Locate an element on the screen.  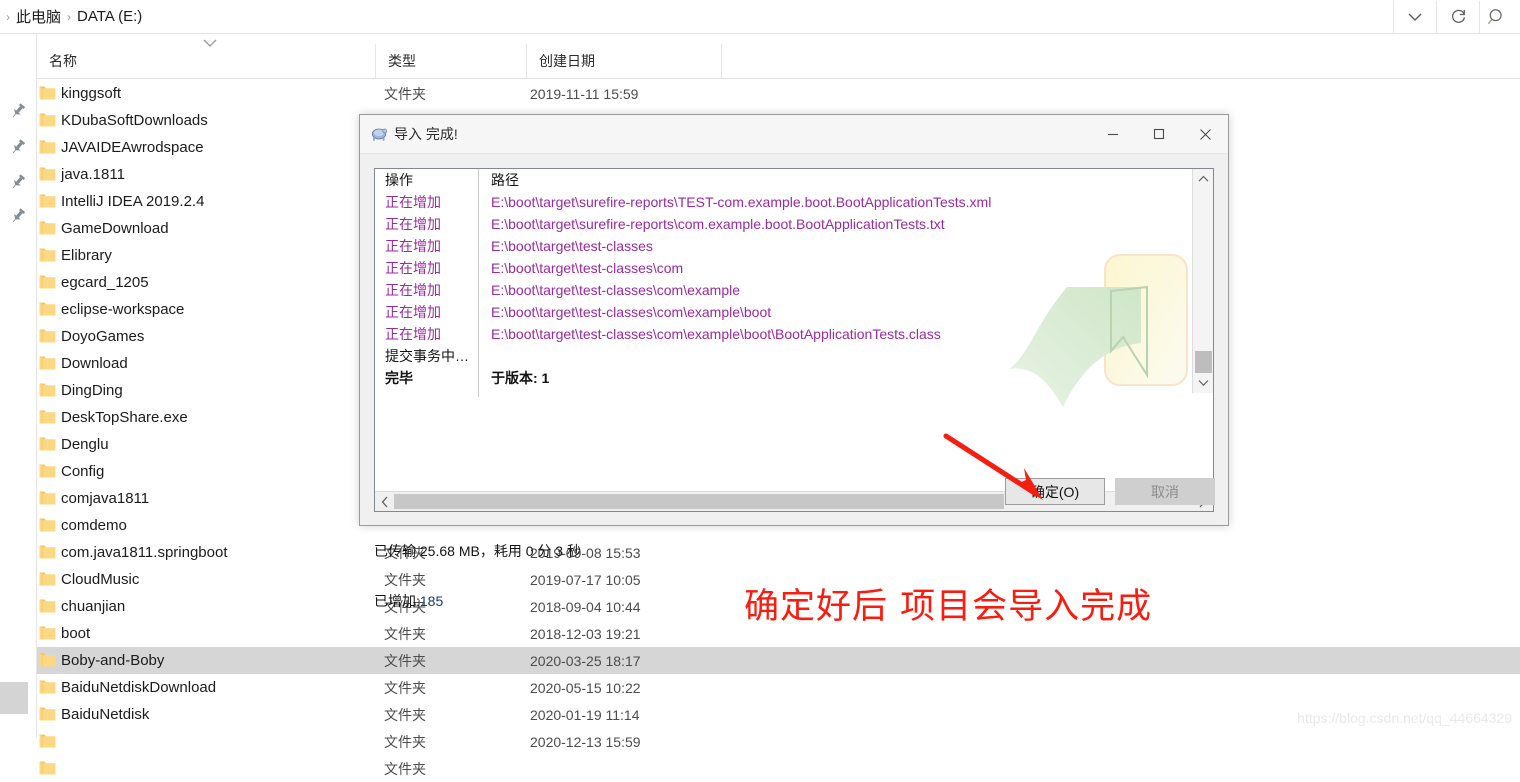
maximize-button is located at coordinates (1159, 134).